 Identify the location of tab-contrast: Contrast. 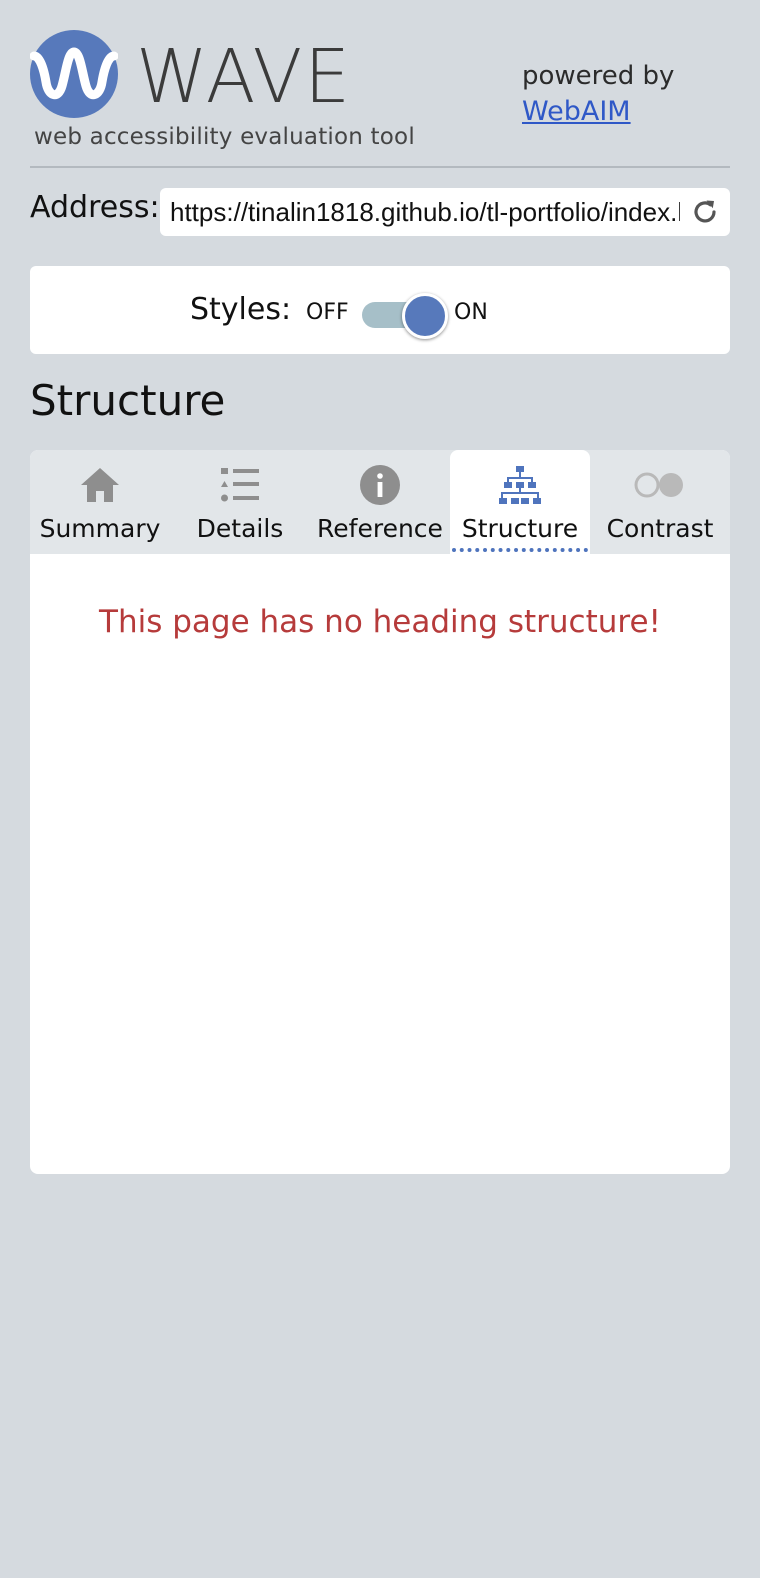
(660, 502).